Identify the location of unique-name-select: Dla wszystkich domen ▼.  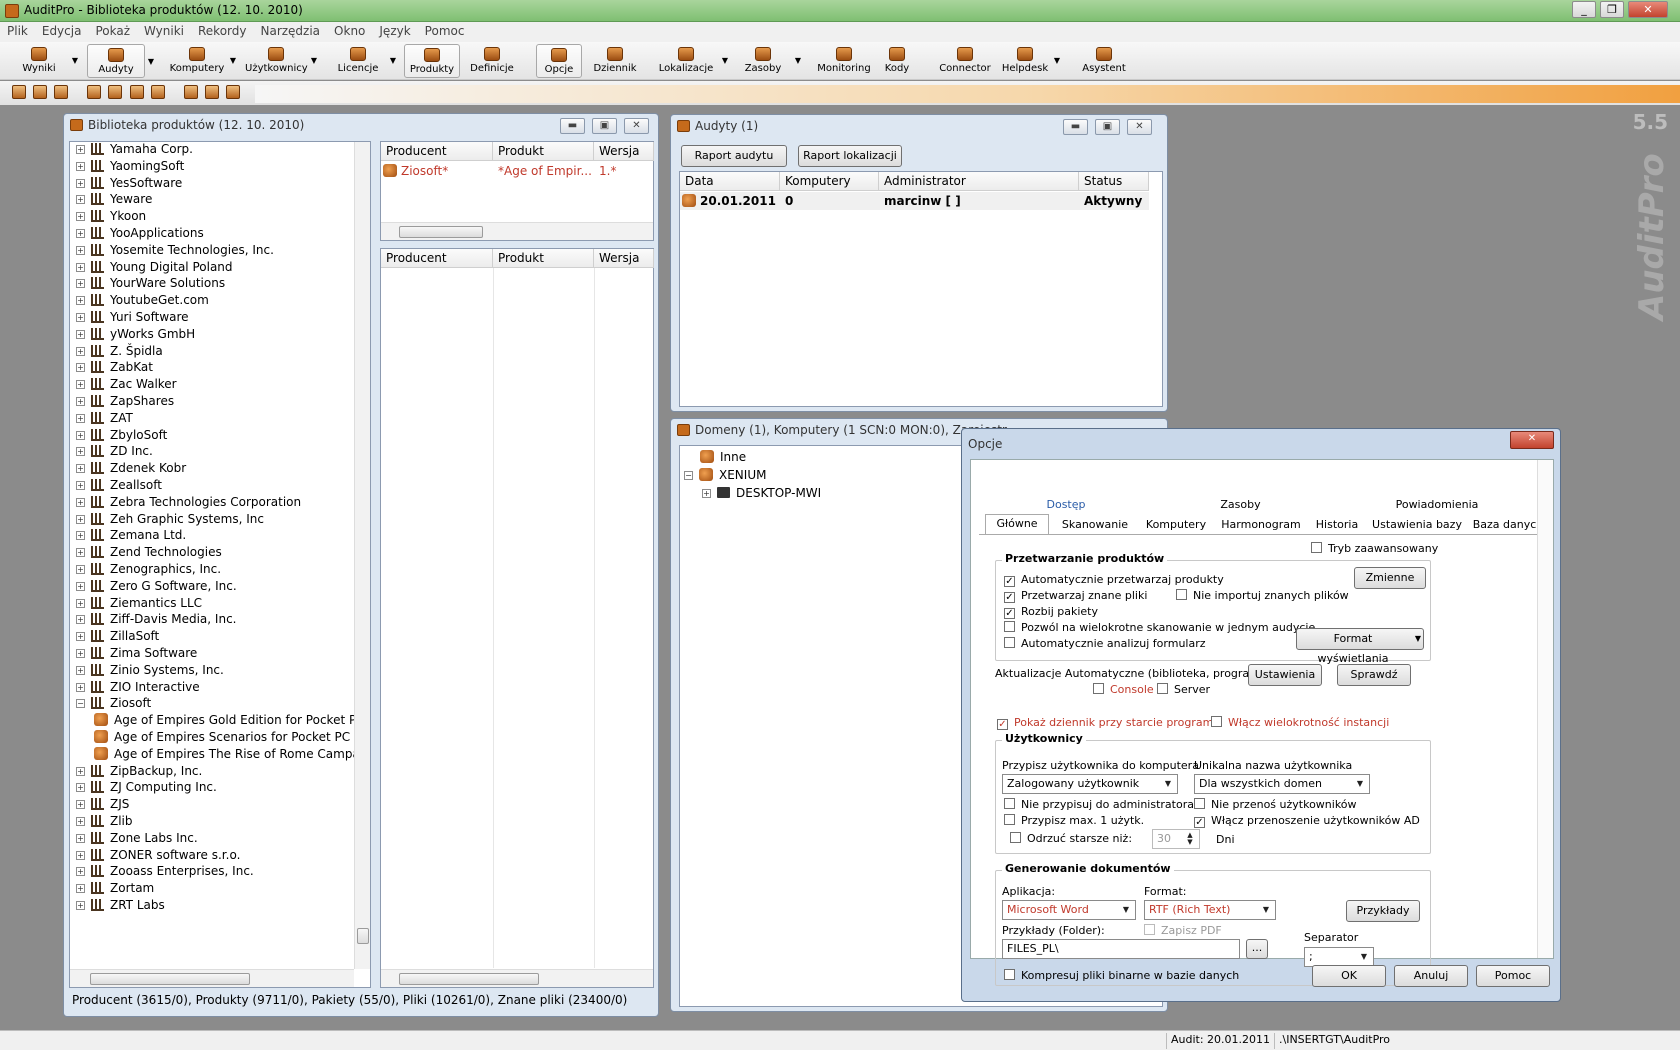
(1282, 784).